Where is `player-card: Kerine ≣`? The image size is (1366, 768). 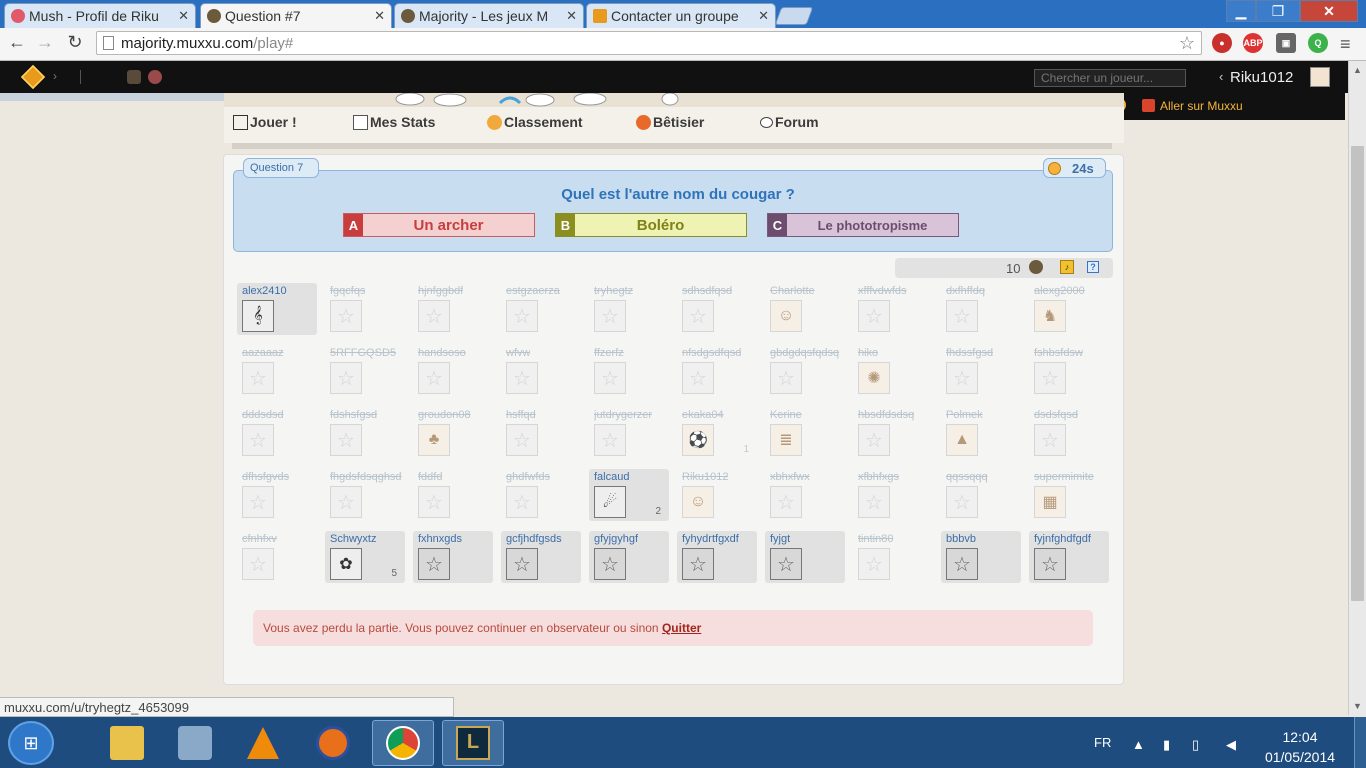
player-card: Kerine ≣ is located at coordinates (805, 433).